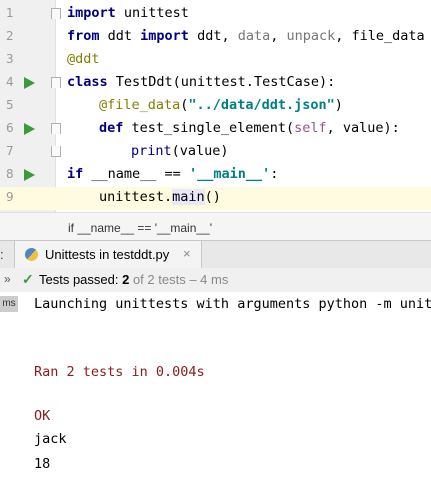  I want to click on code-token: ddt, so click(120, 36).